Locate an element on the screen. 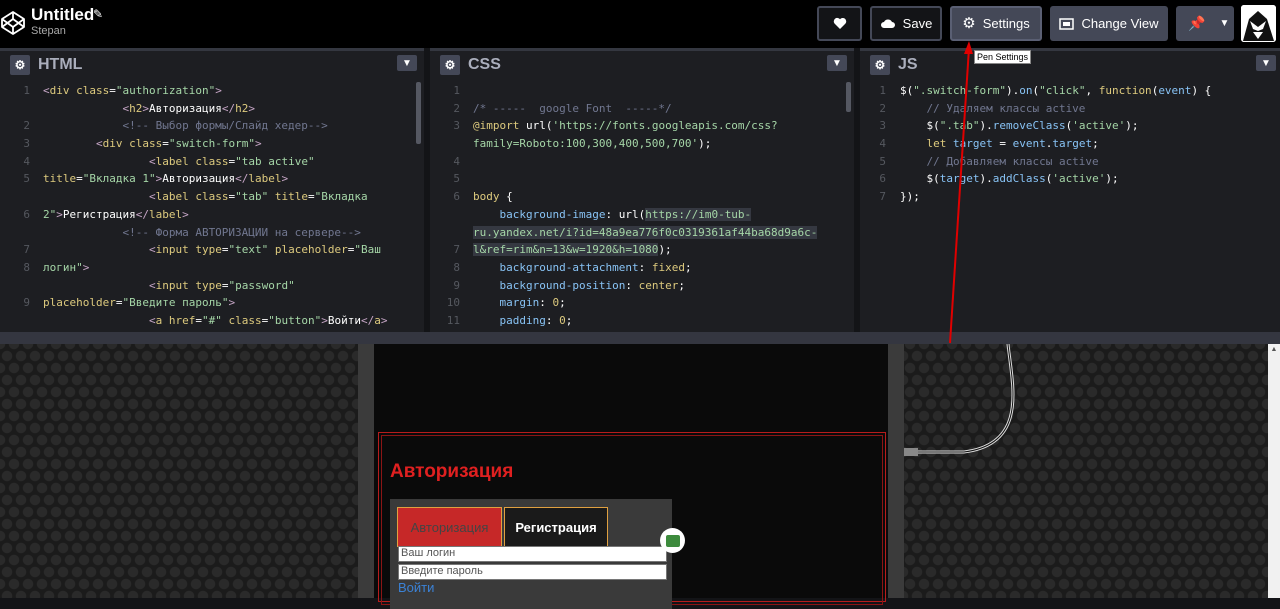 This screenshot has width=1280, height=609. code-line: 2">Регистрация</label> is located at coordinates (116, 214).